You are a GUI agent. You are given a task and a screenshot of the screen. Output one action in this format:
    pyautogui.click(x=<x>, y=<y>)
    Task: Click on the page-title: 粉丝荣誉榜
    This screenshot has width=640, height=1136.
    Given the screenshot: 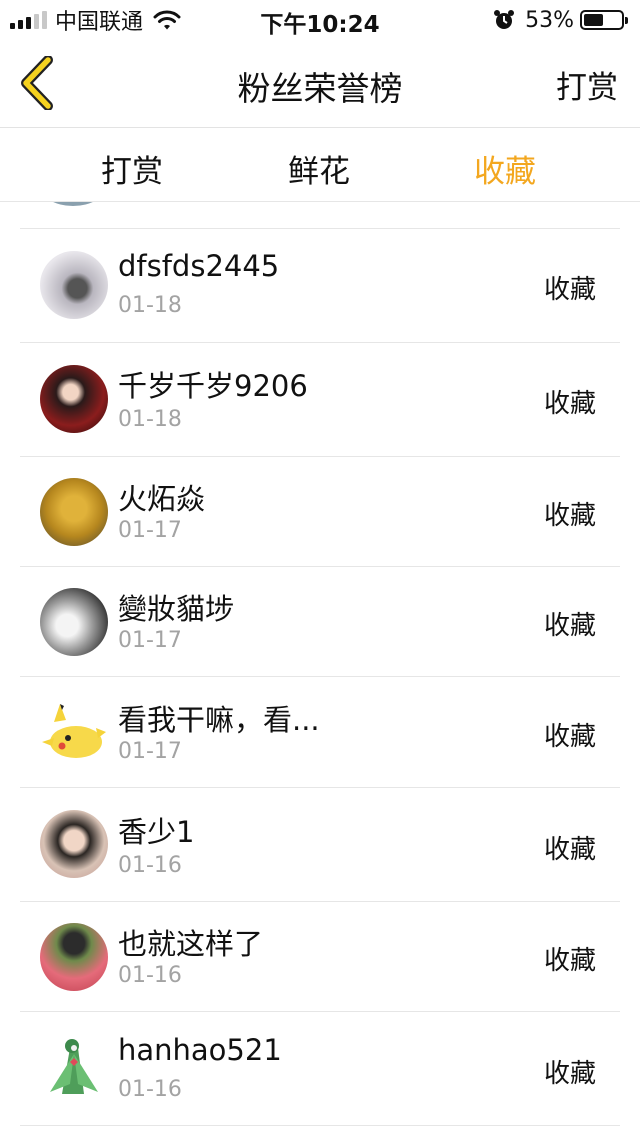 What is the action you would take?
    pyautogui.click(x=320, y=88)
    